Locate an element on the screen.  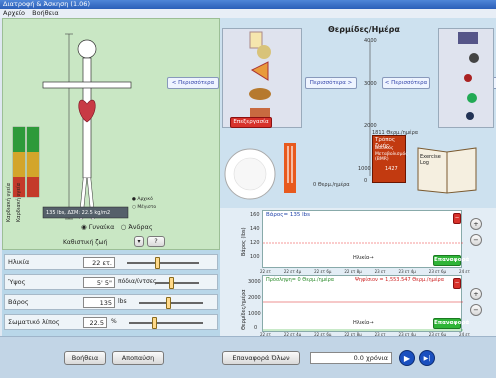
calorie-tick-3000: 3000 is located at coordinates (370, 84).